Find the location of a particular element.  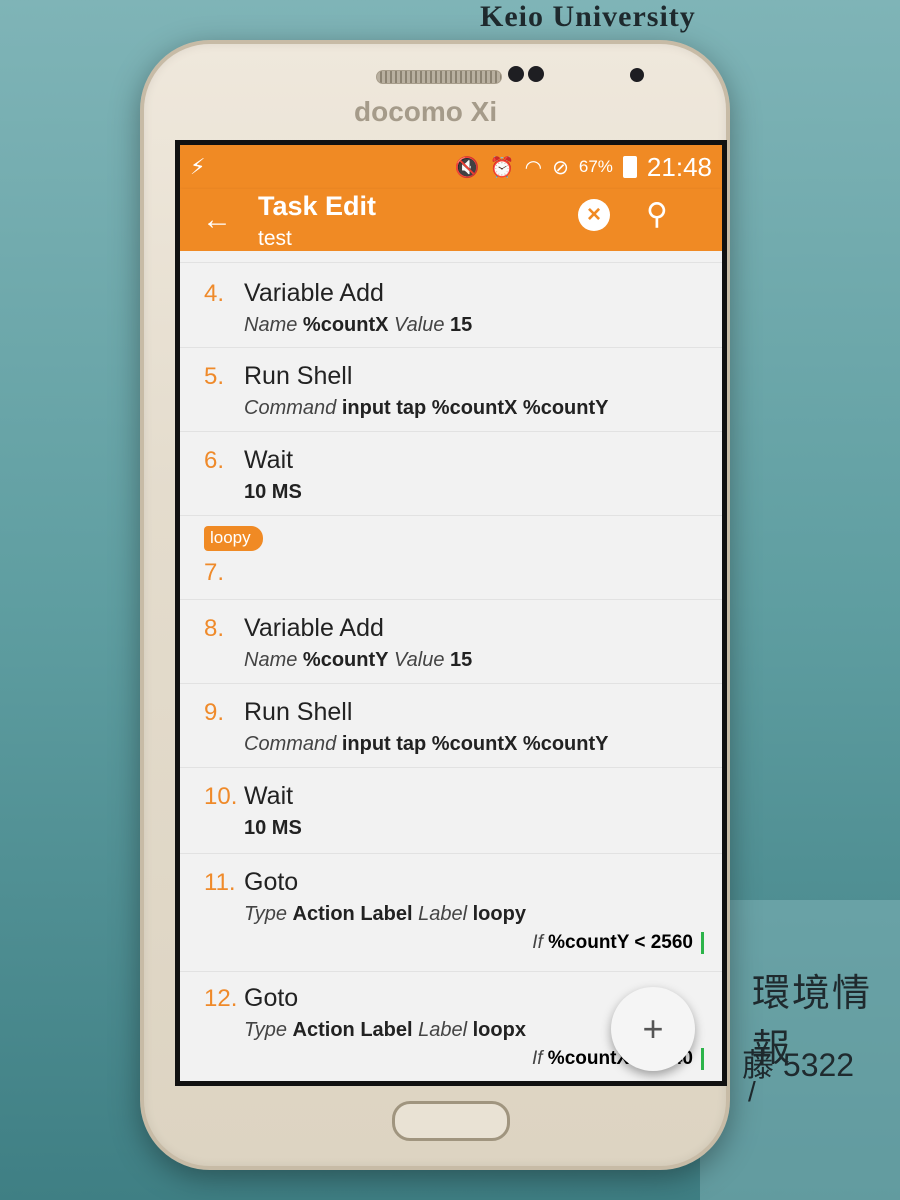

mute-icon: 🔇 is located at coordinates (467, 167).